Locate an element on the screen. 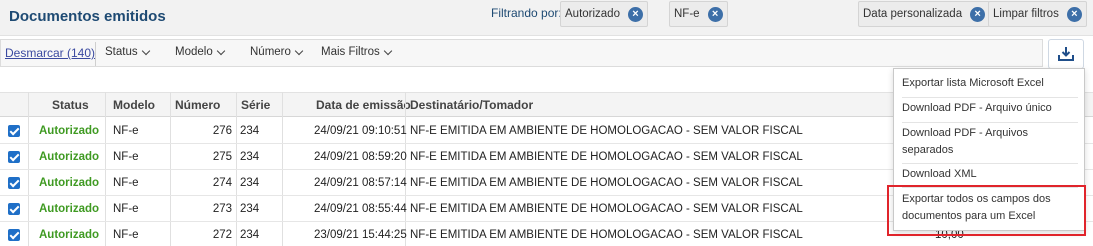  column-header-data: Data de emissão is located at coordinates (363, 105).